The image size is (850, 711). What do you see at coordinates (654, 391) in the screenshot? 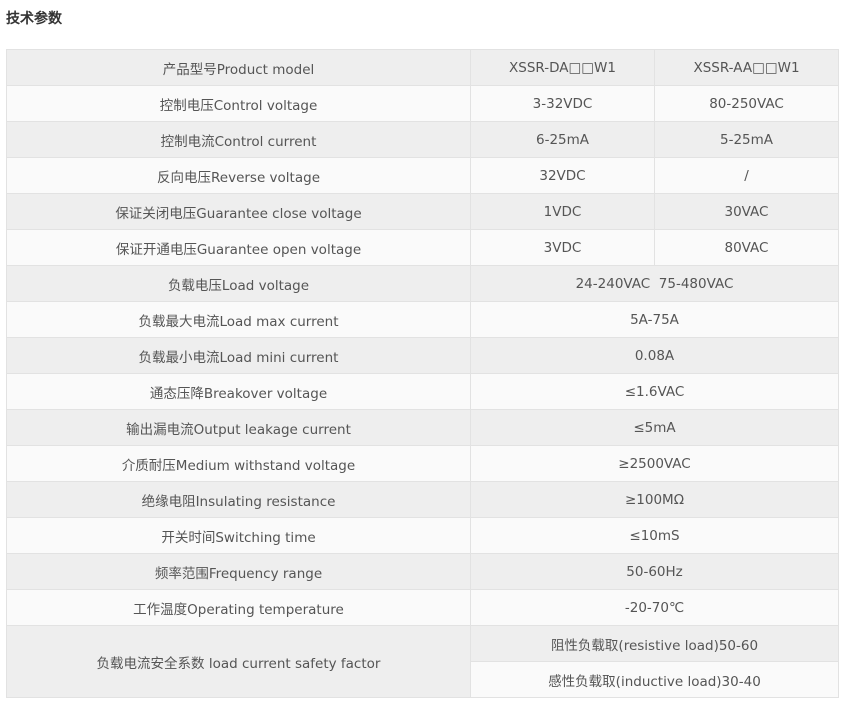
I see `cell-value: ≤1.6VAC` at bounding box center [654, 391].